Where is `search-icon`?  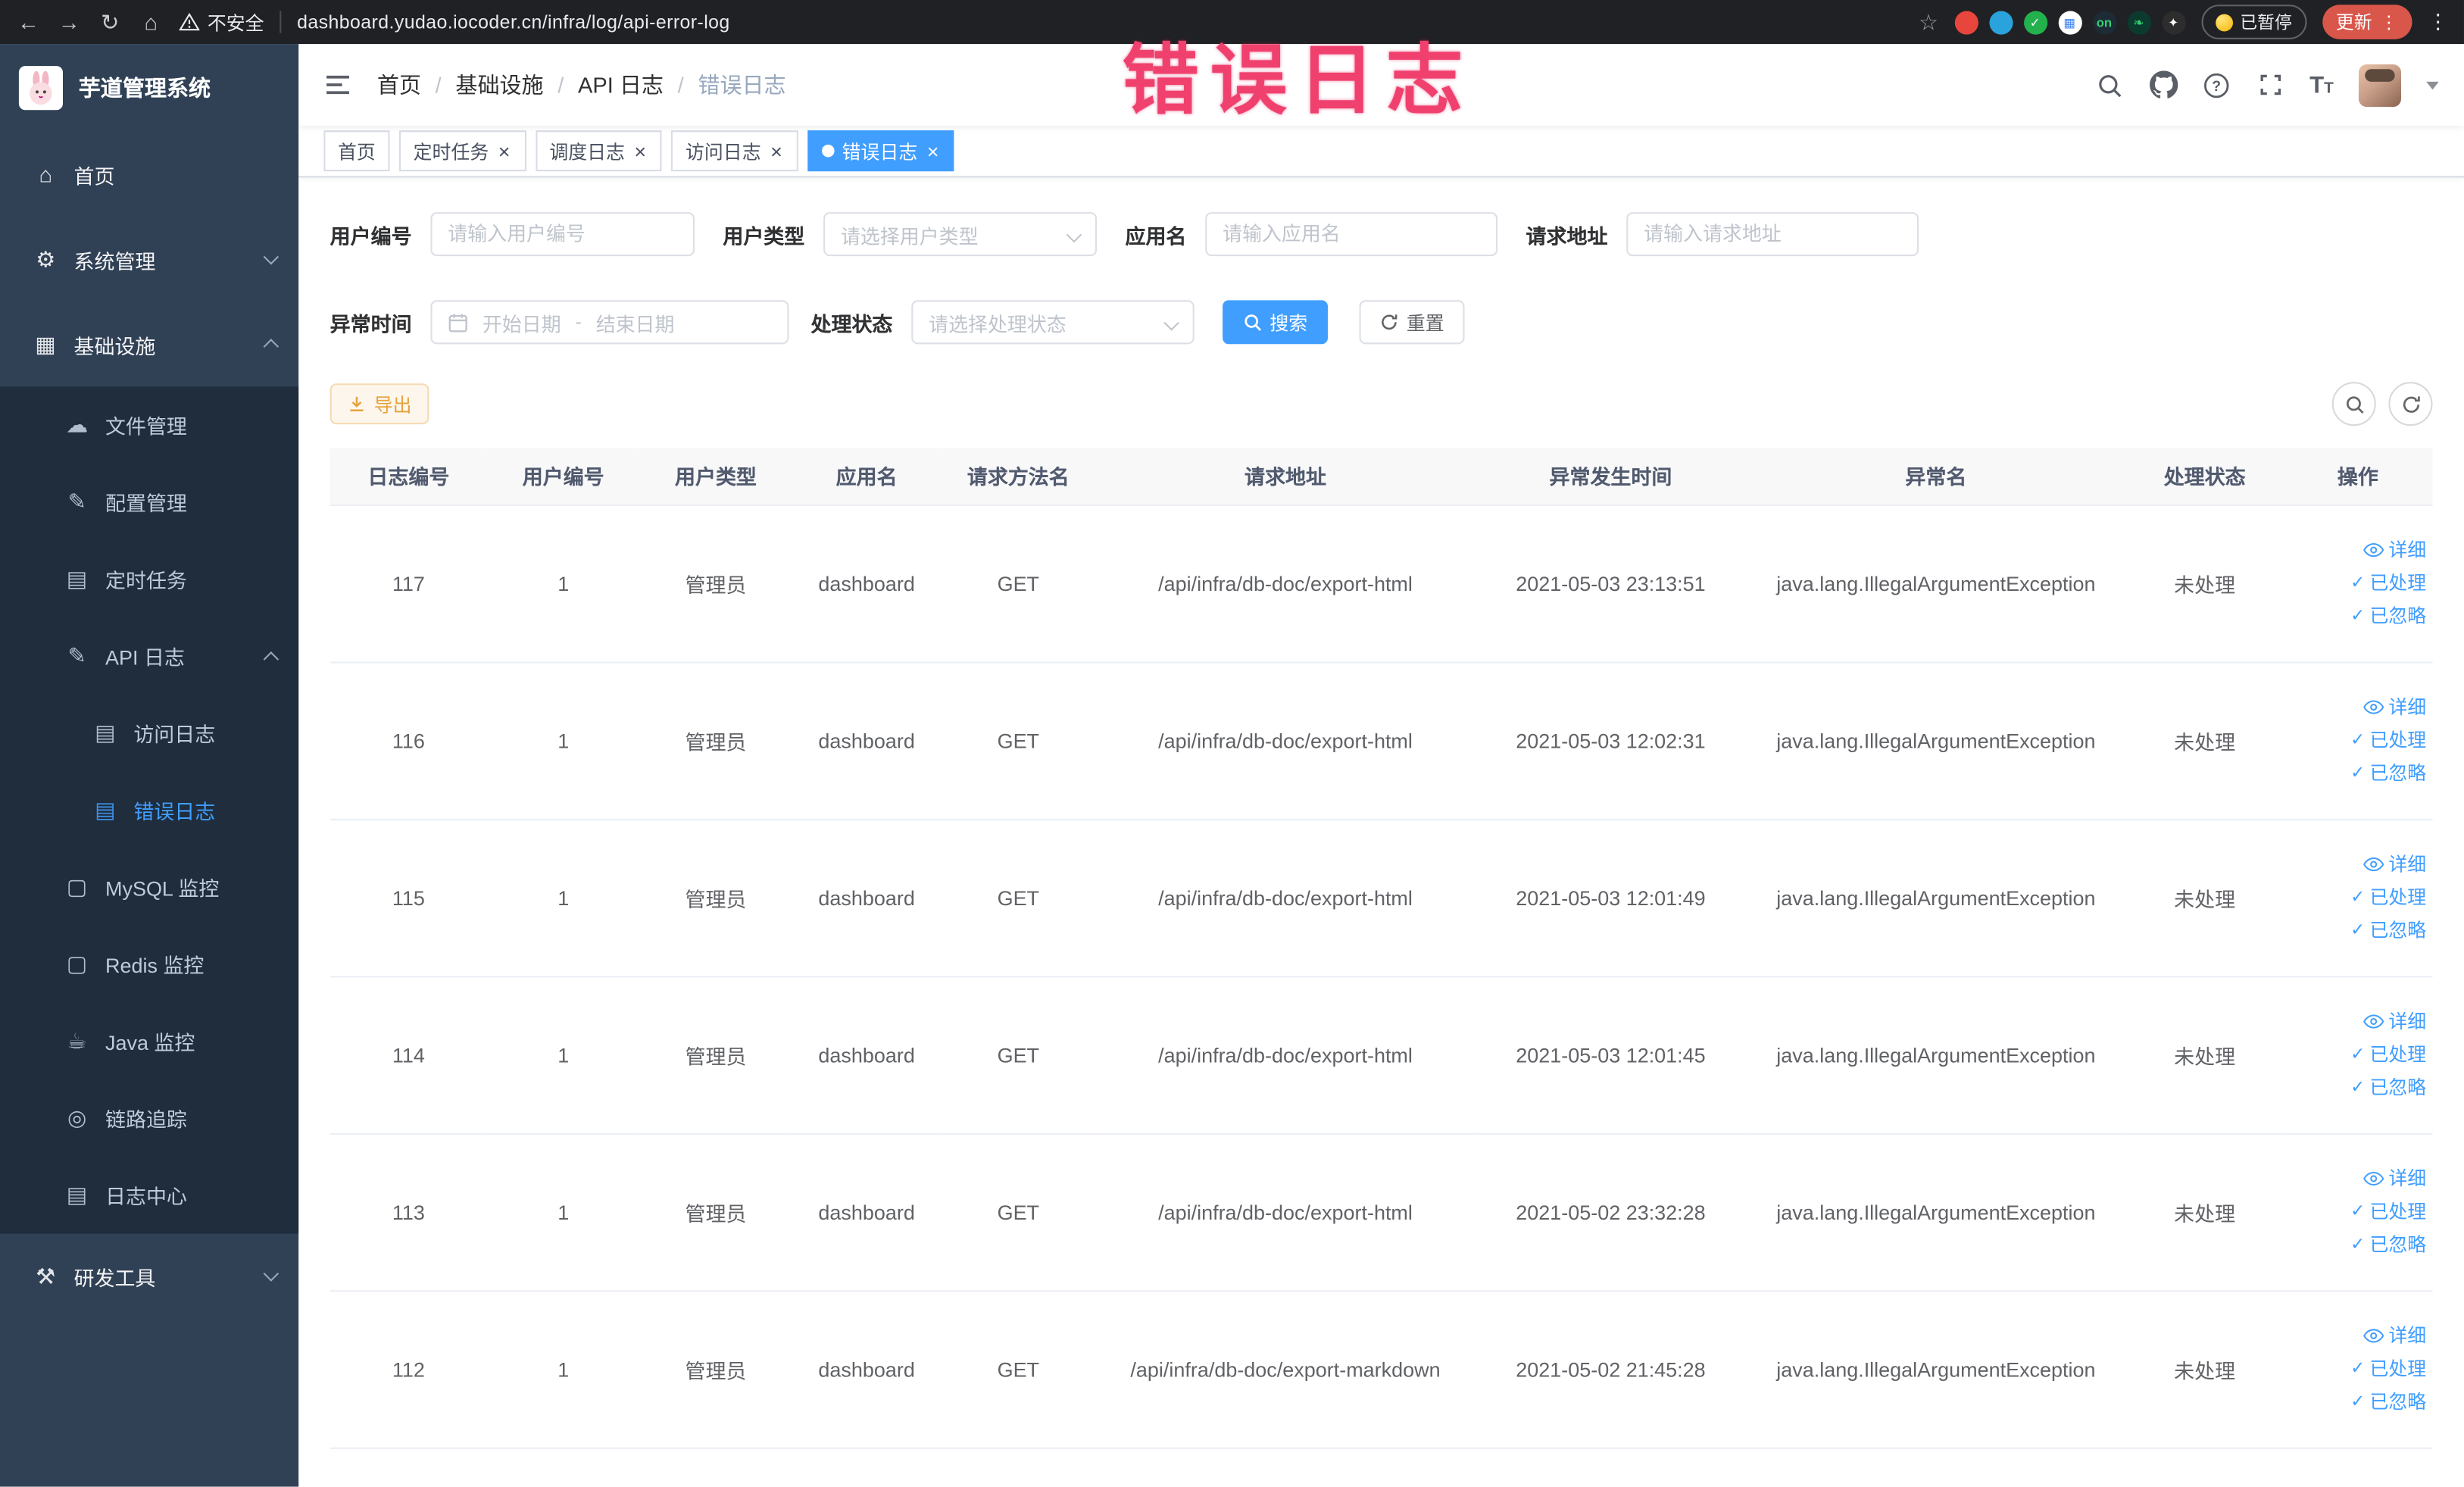 search-icon is located at coordinates (2110, 84).